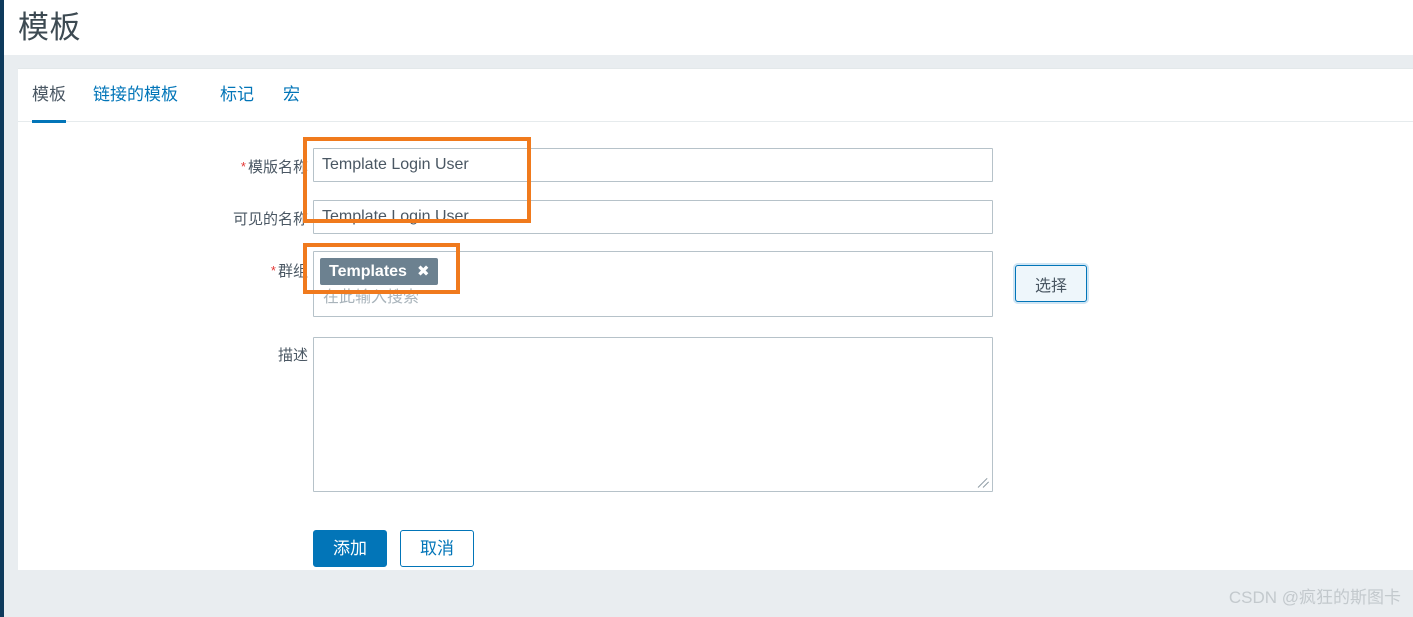  What do you see at coordinates (213, 271) in the screenshot?
I see `label-groups: * 群组` at bounding box center [213, 271].